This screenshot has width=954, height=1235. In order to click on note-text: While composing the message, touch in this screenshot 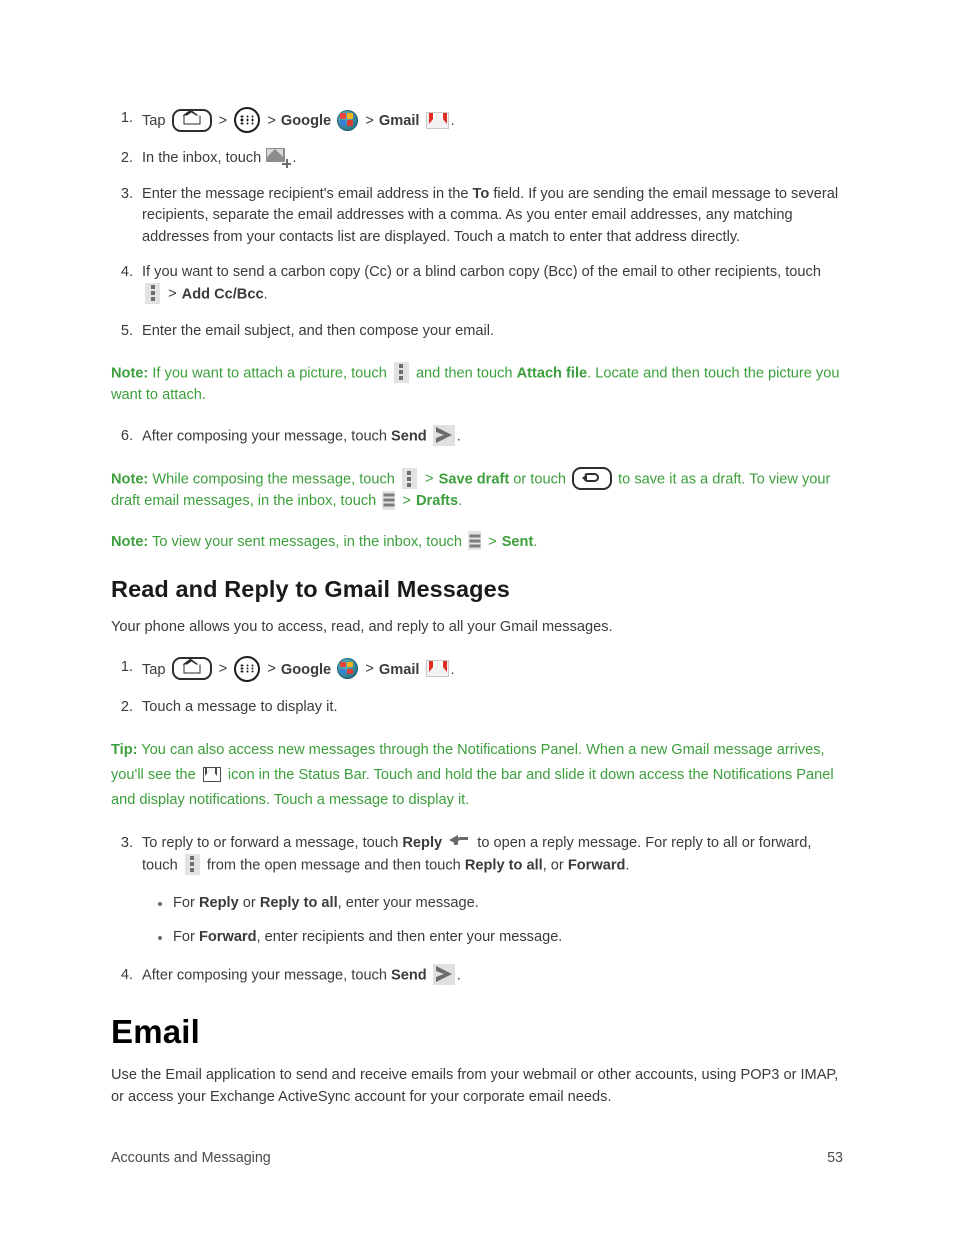, I will do `click(273, 479)`.